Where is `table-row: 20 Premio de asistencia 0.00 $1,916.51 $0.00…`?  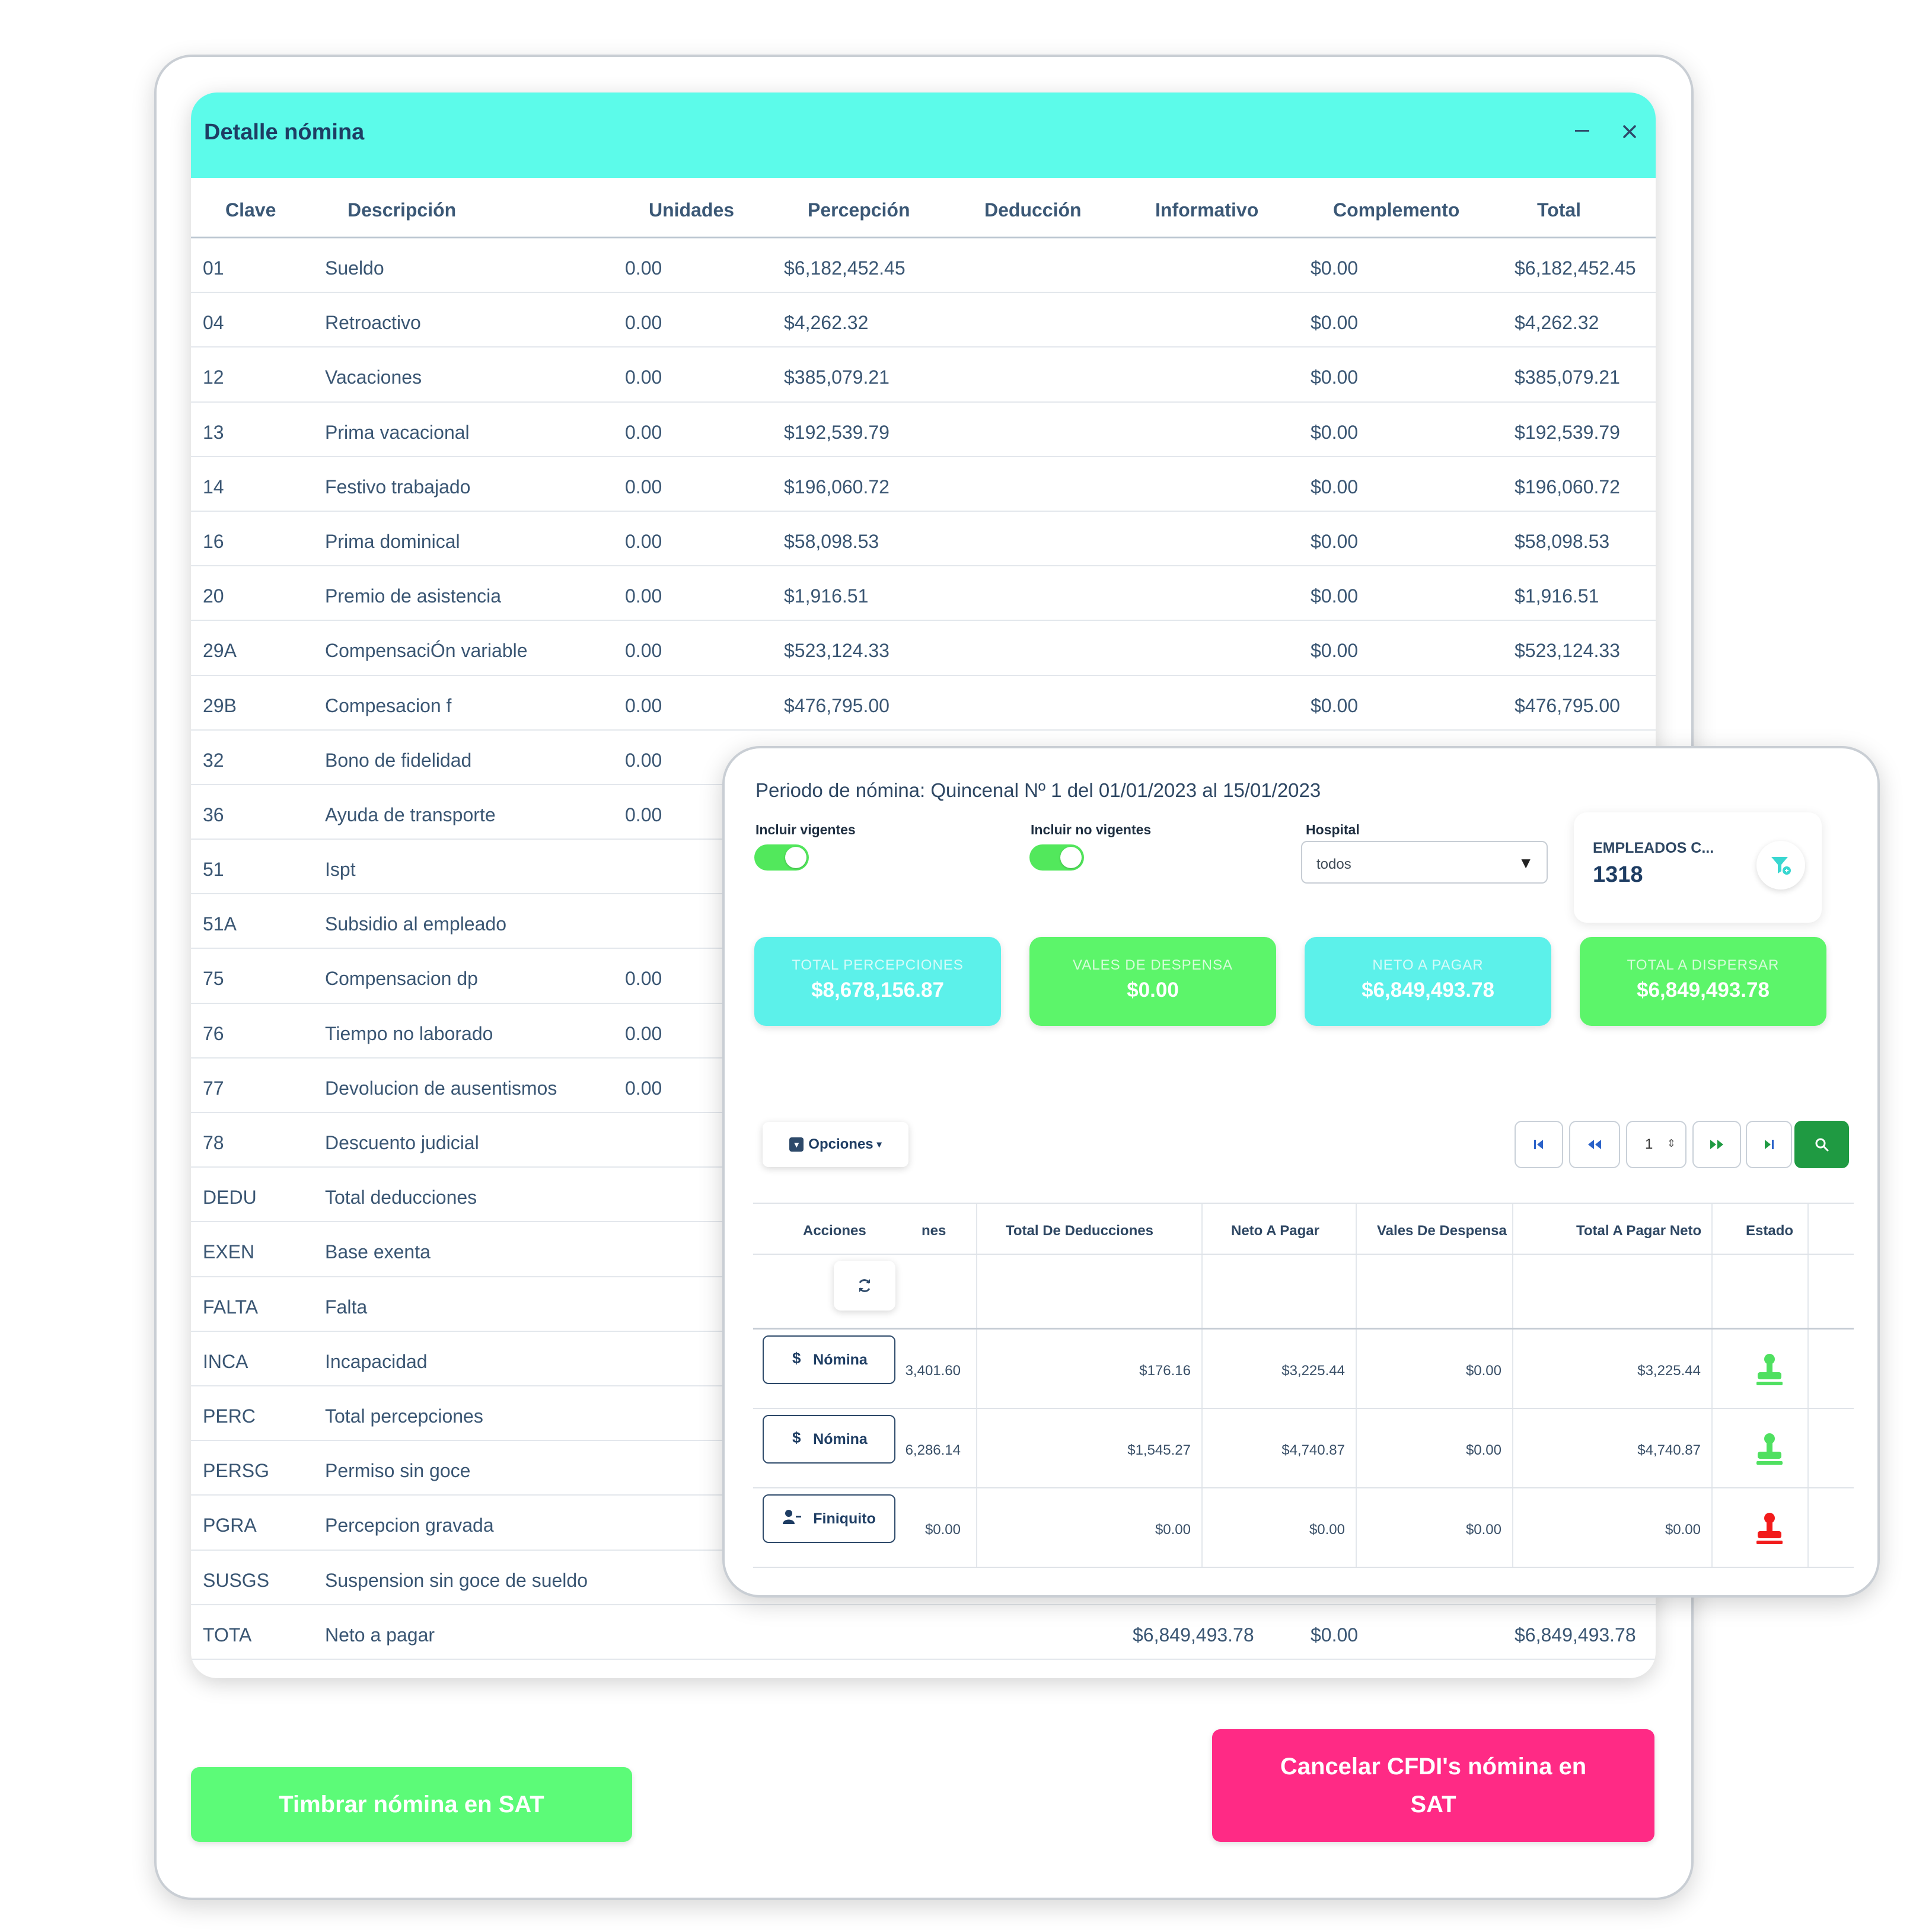
table-row: 20 Premio de asistencia 0.00 $1,916.51 $0.00… is located at coordinates (923, 593).